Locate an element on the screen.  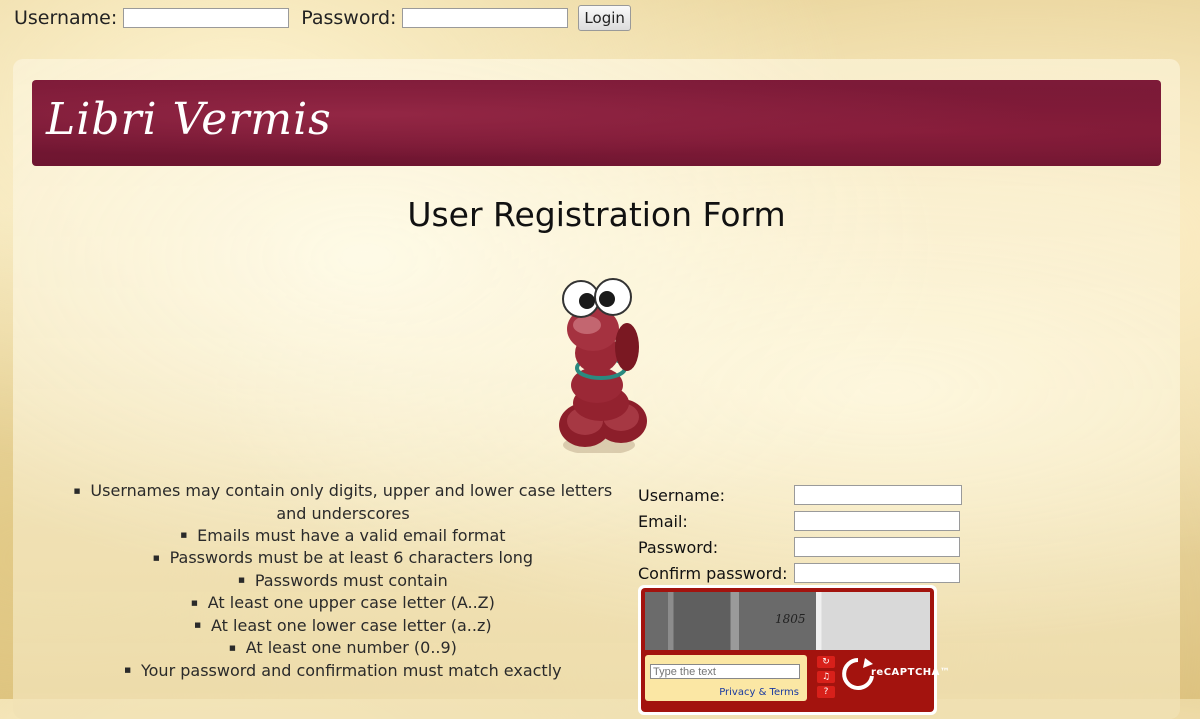
login-button: Login is located at coordinates (604, 18).